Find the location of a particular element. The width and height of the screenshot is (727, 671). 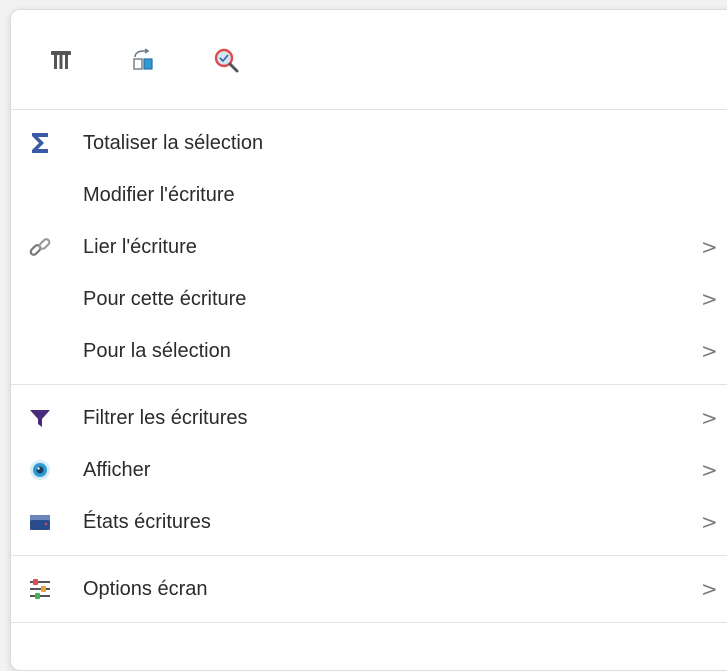

eye-icon is located at coordinates (40, 470).